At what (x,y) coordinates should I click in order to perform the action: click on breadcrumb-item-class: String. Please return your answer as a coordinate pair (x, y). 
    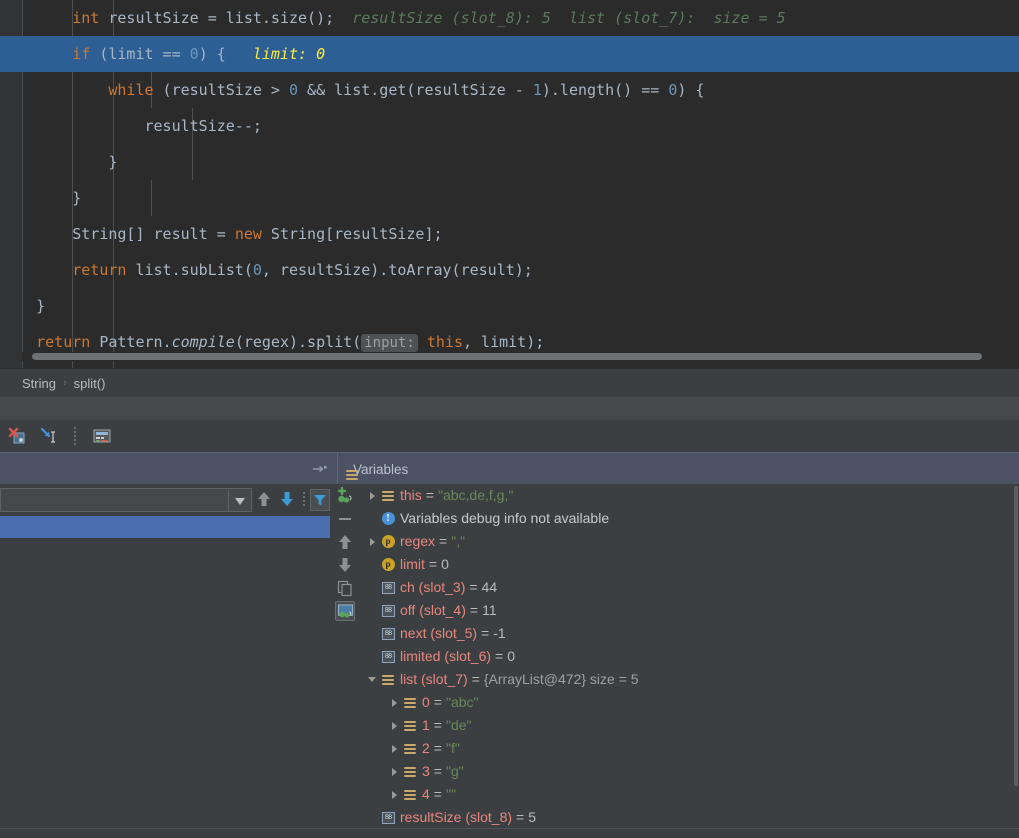
    Looking at the image, I should click on (39, 383).